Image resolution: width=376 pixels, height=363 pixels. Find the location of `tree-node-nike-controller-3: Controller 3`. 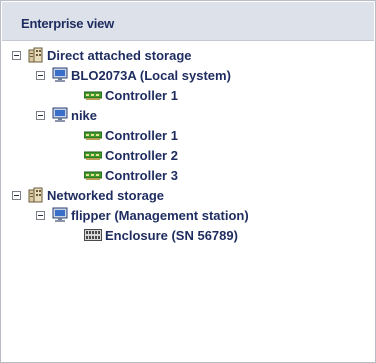

tree-node-nike-controller-3: Controller 3 is located at coordinates (131, 175).